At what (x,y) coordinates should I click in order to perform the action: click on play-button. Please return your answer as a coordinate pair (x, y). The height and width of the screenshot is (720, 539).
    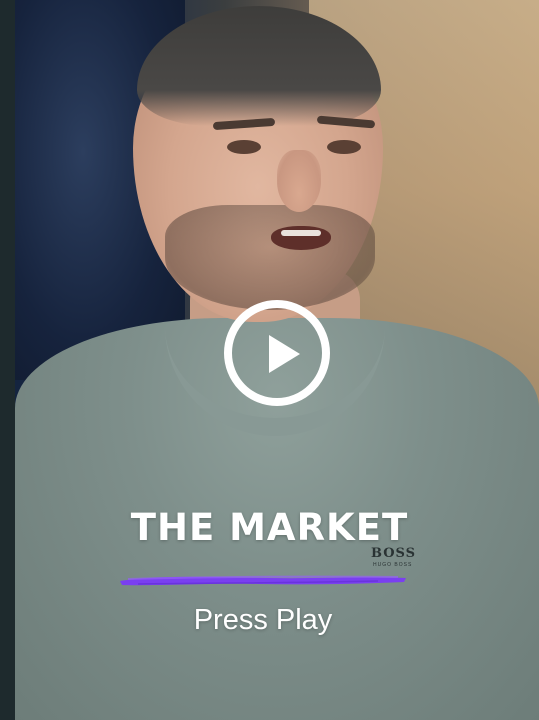
    Looking at the image, I should click on (277, 353).